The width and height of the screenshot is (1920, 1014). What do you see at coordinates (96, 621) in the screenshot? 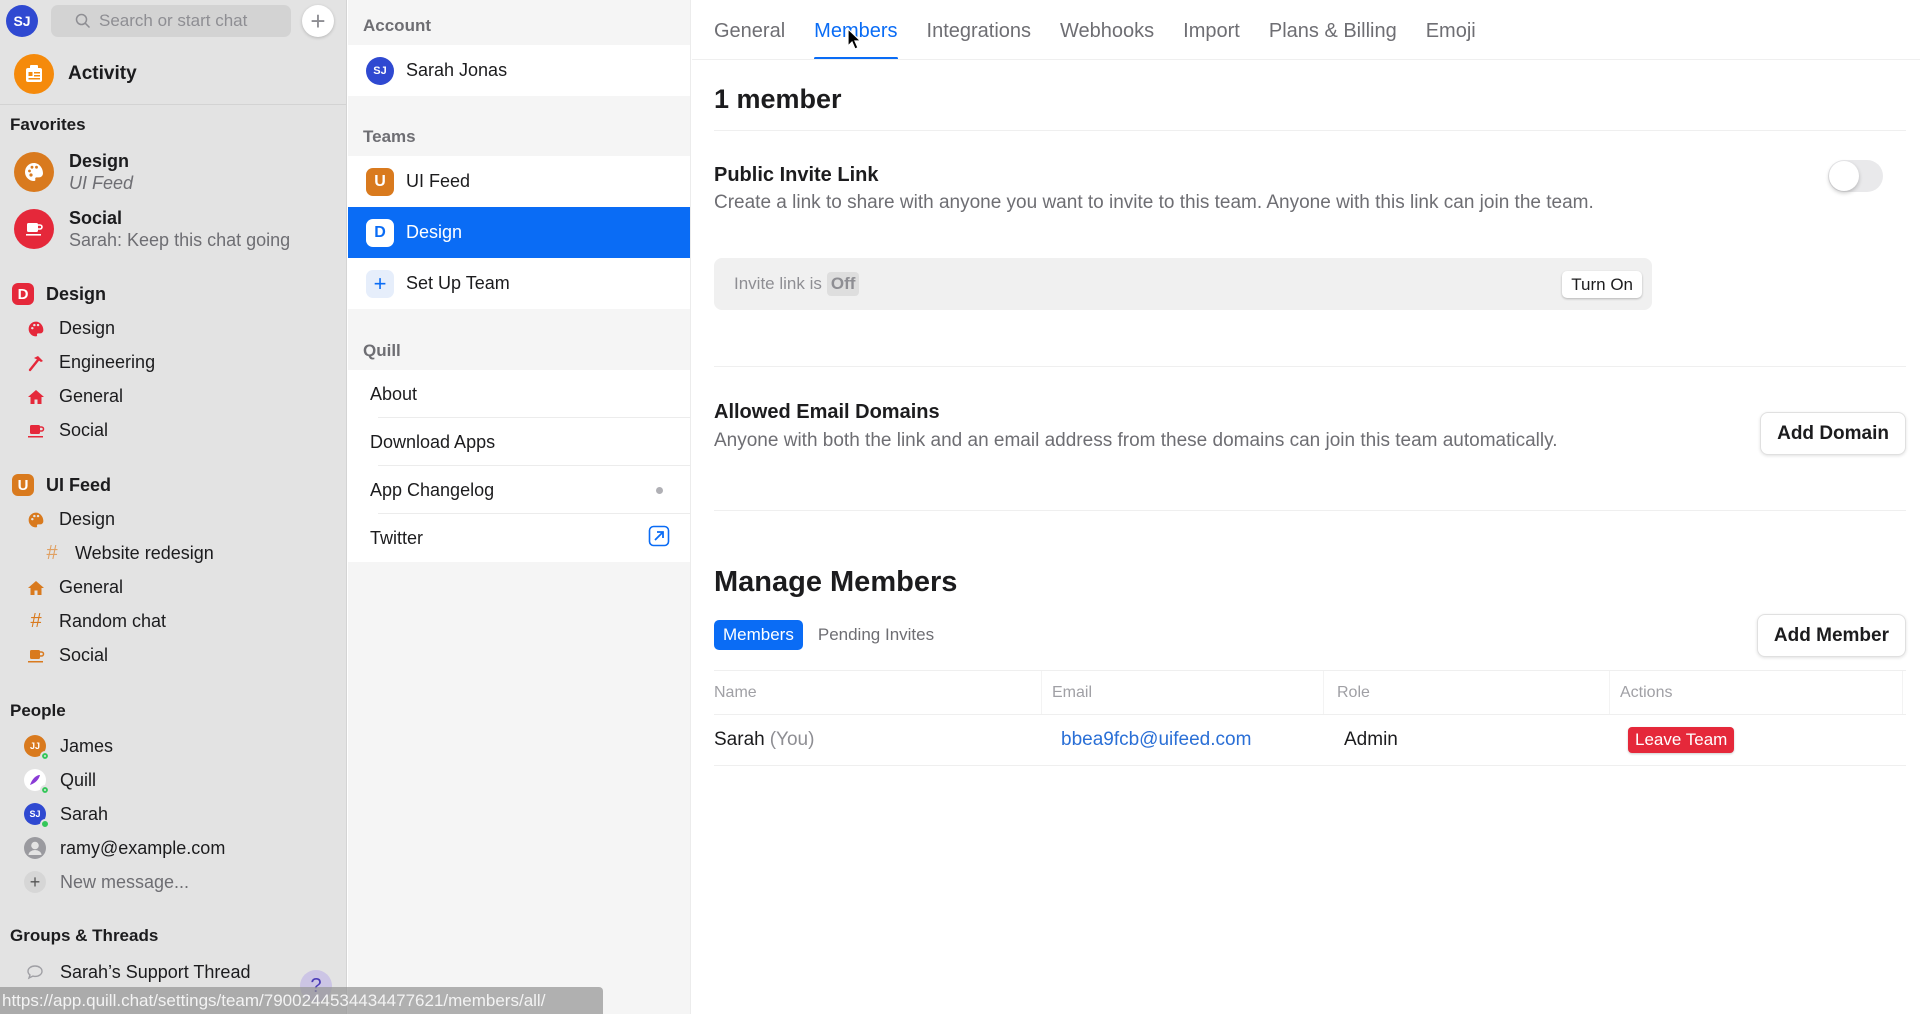
I see `channel-item: # Random chat` at bounding box center [96, 621].